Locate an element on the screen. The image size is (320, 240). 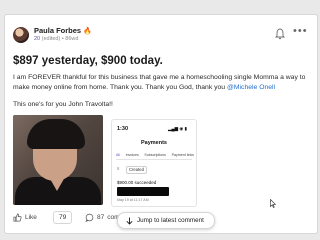
jump-label: Jump to latest comment is located at coordinates (170, 220).